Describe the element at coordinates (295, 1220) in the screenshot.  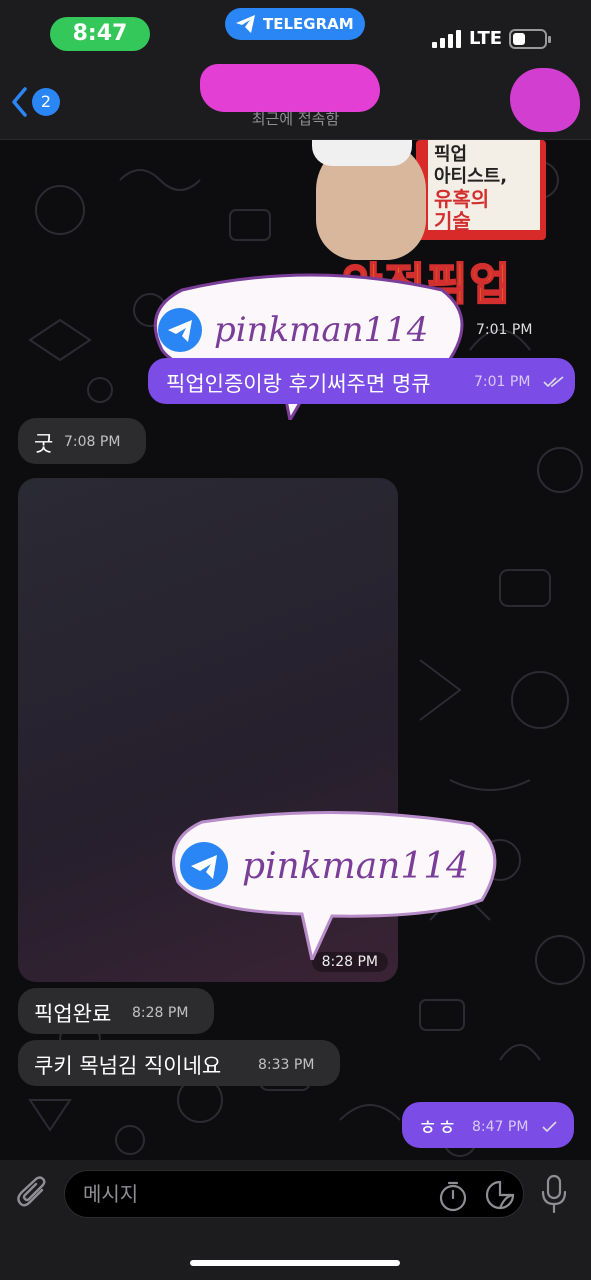
I see `message-input-bar` at that location.